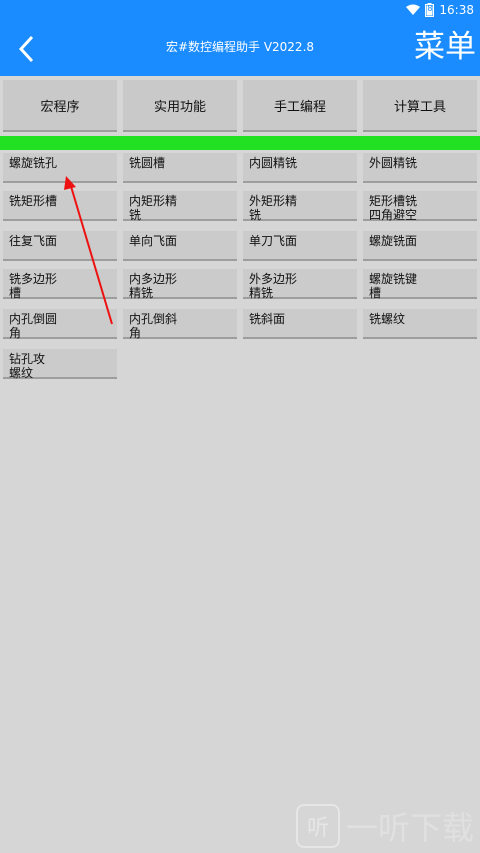 This screenshot has width=480, height=853. Describe the element at coordinates (409, 828) in the screenshot. I see `watermark-text: 一听下载` at that location.